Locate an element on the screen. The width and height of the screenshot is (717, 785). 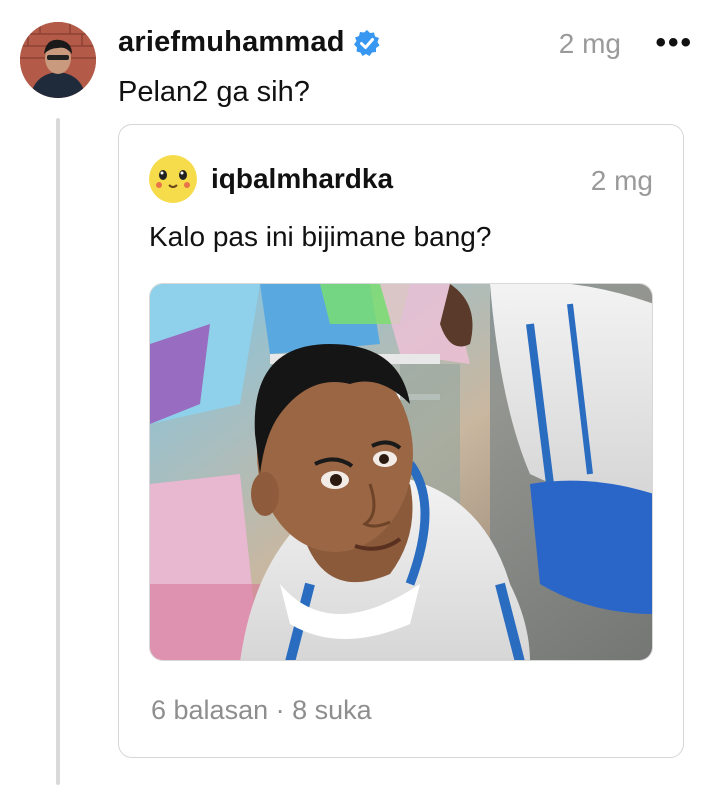
quoted-post-text: Kalo pas ini bijimane bang? is located at coordinates (320, 236).